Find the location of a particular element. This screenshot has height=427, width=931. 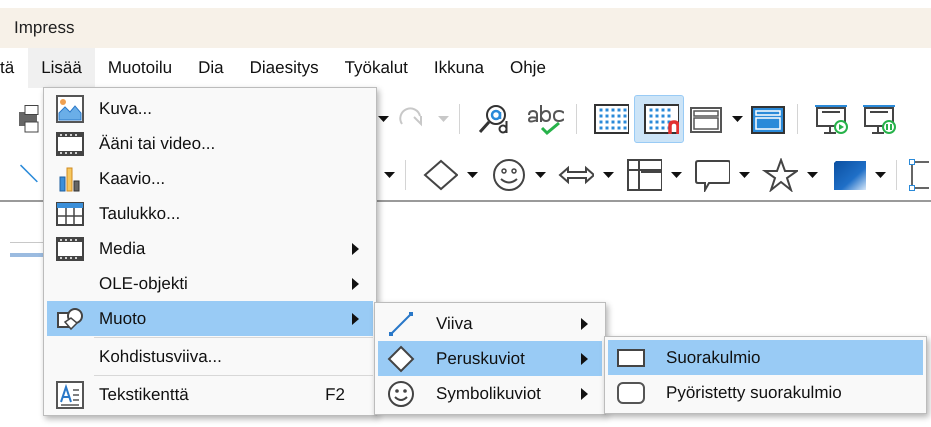

menu-item: Suorakulmio is located at coordinates (765, 357).